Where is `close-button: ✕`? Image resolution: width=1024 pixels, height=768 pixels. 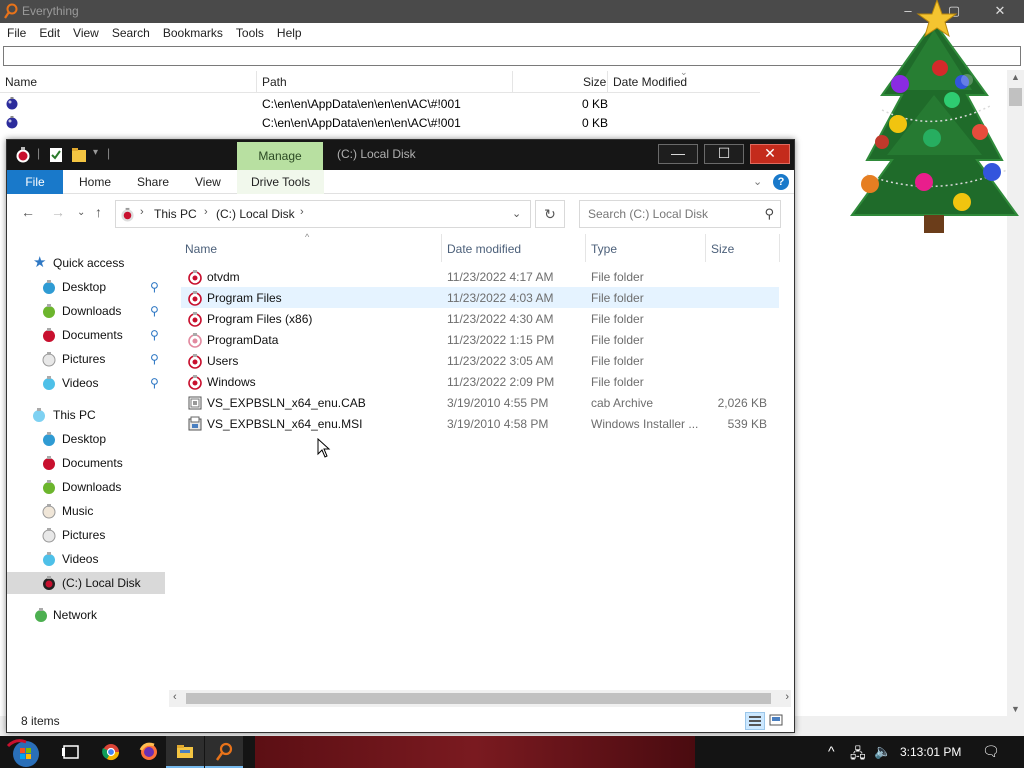
close-button: ✕ is located at coordinates (770, 154).